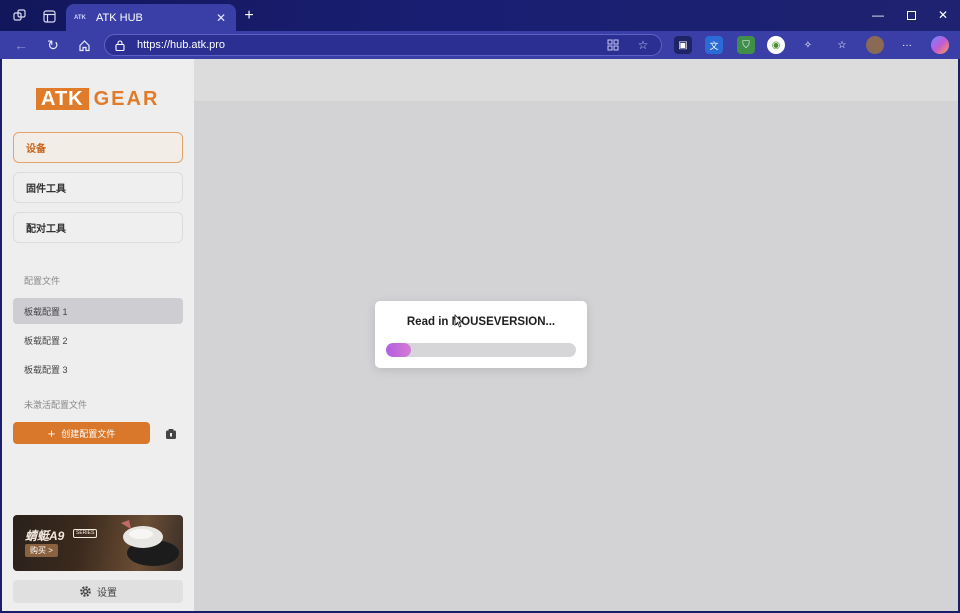  I want to click on address-bar: https://hub.atk.pro ☆, so click(383, 45).